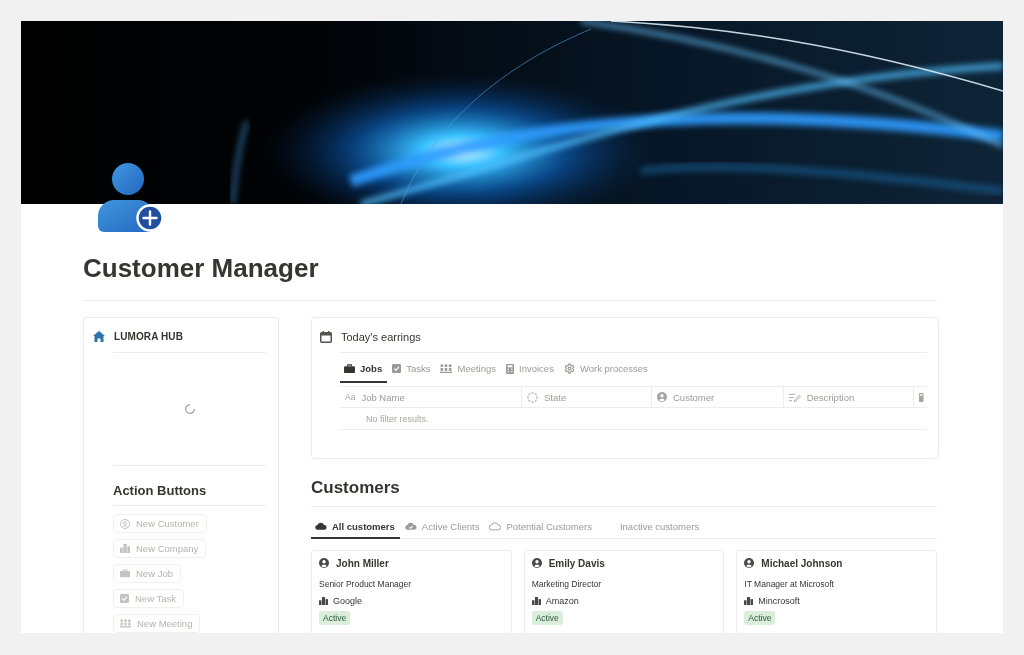  I want to click on job-title: Senior Product Manager, so click(365, 584).